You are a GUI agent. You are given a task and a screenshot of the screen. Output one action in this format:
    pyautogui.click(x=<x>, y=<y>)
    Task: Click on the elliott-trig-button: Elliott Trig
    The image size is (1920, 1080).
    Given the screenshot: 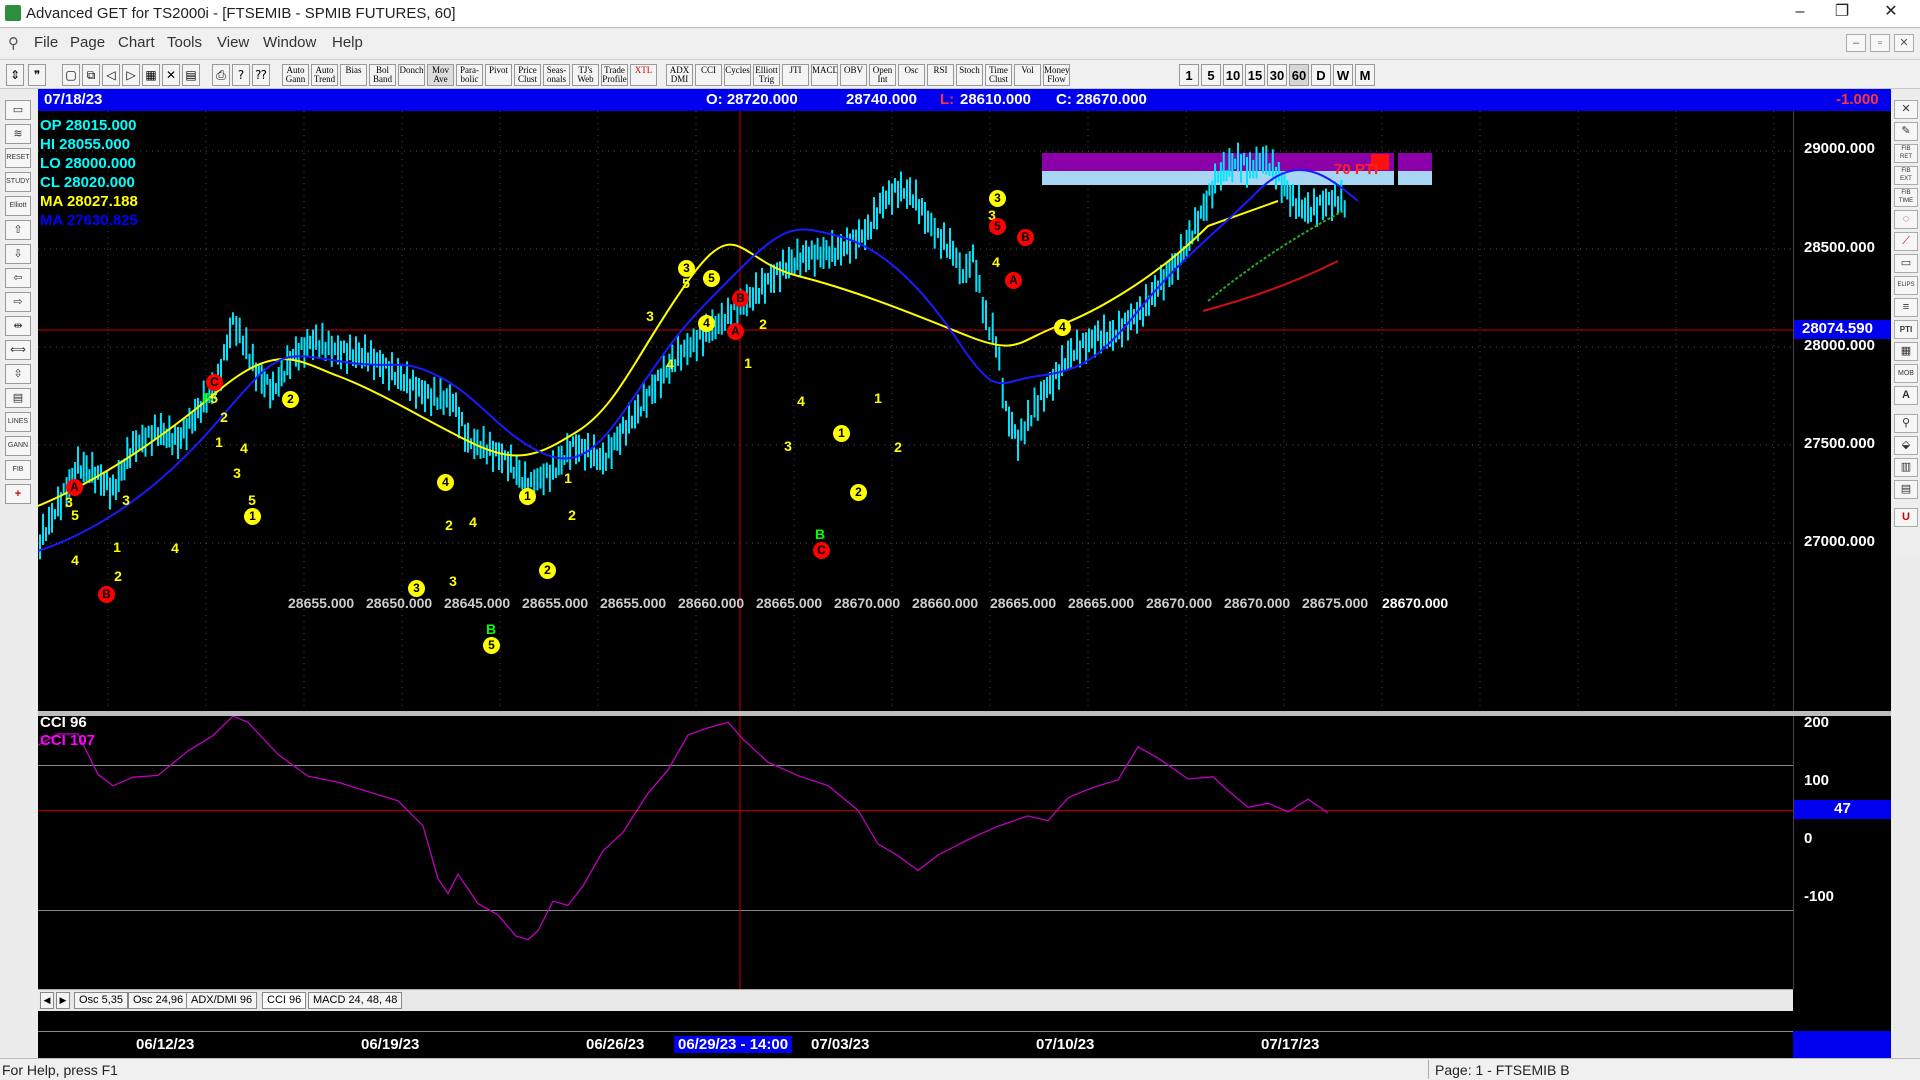 What is the action you would take?
    pyautogui.click(x=766, y=75)
    